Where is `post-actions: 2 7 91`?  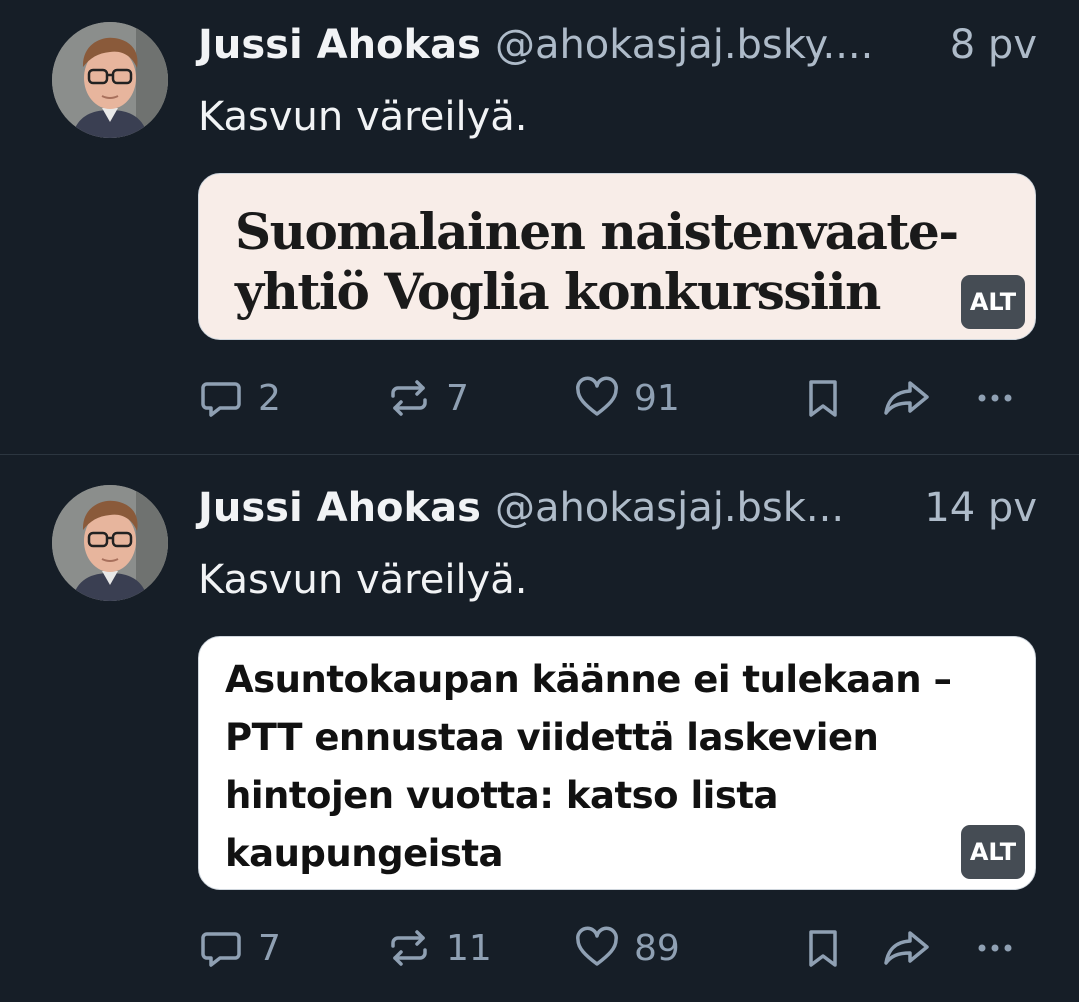
post-actions: 2 7 91 is located at coordinates (618, 398).